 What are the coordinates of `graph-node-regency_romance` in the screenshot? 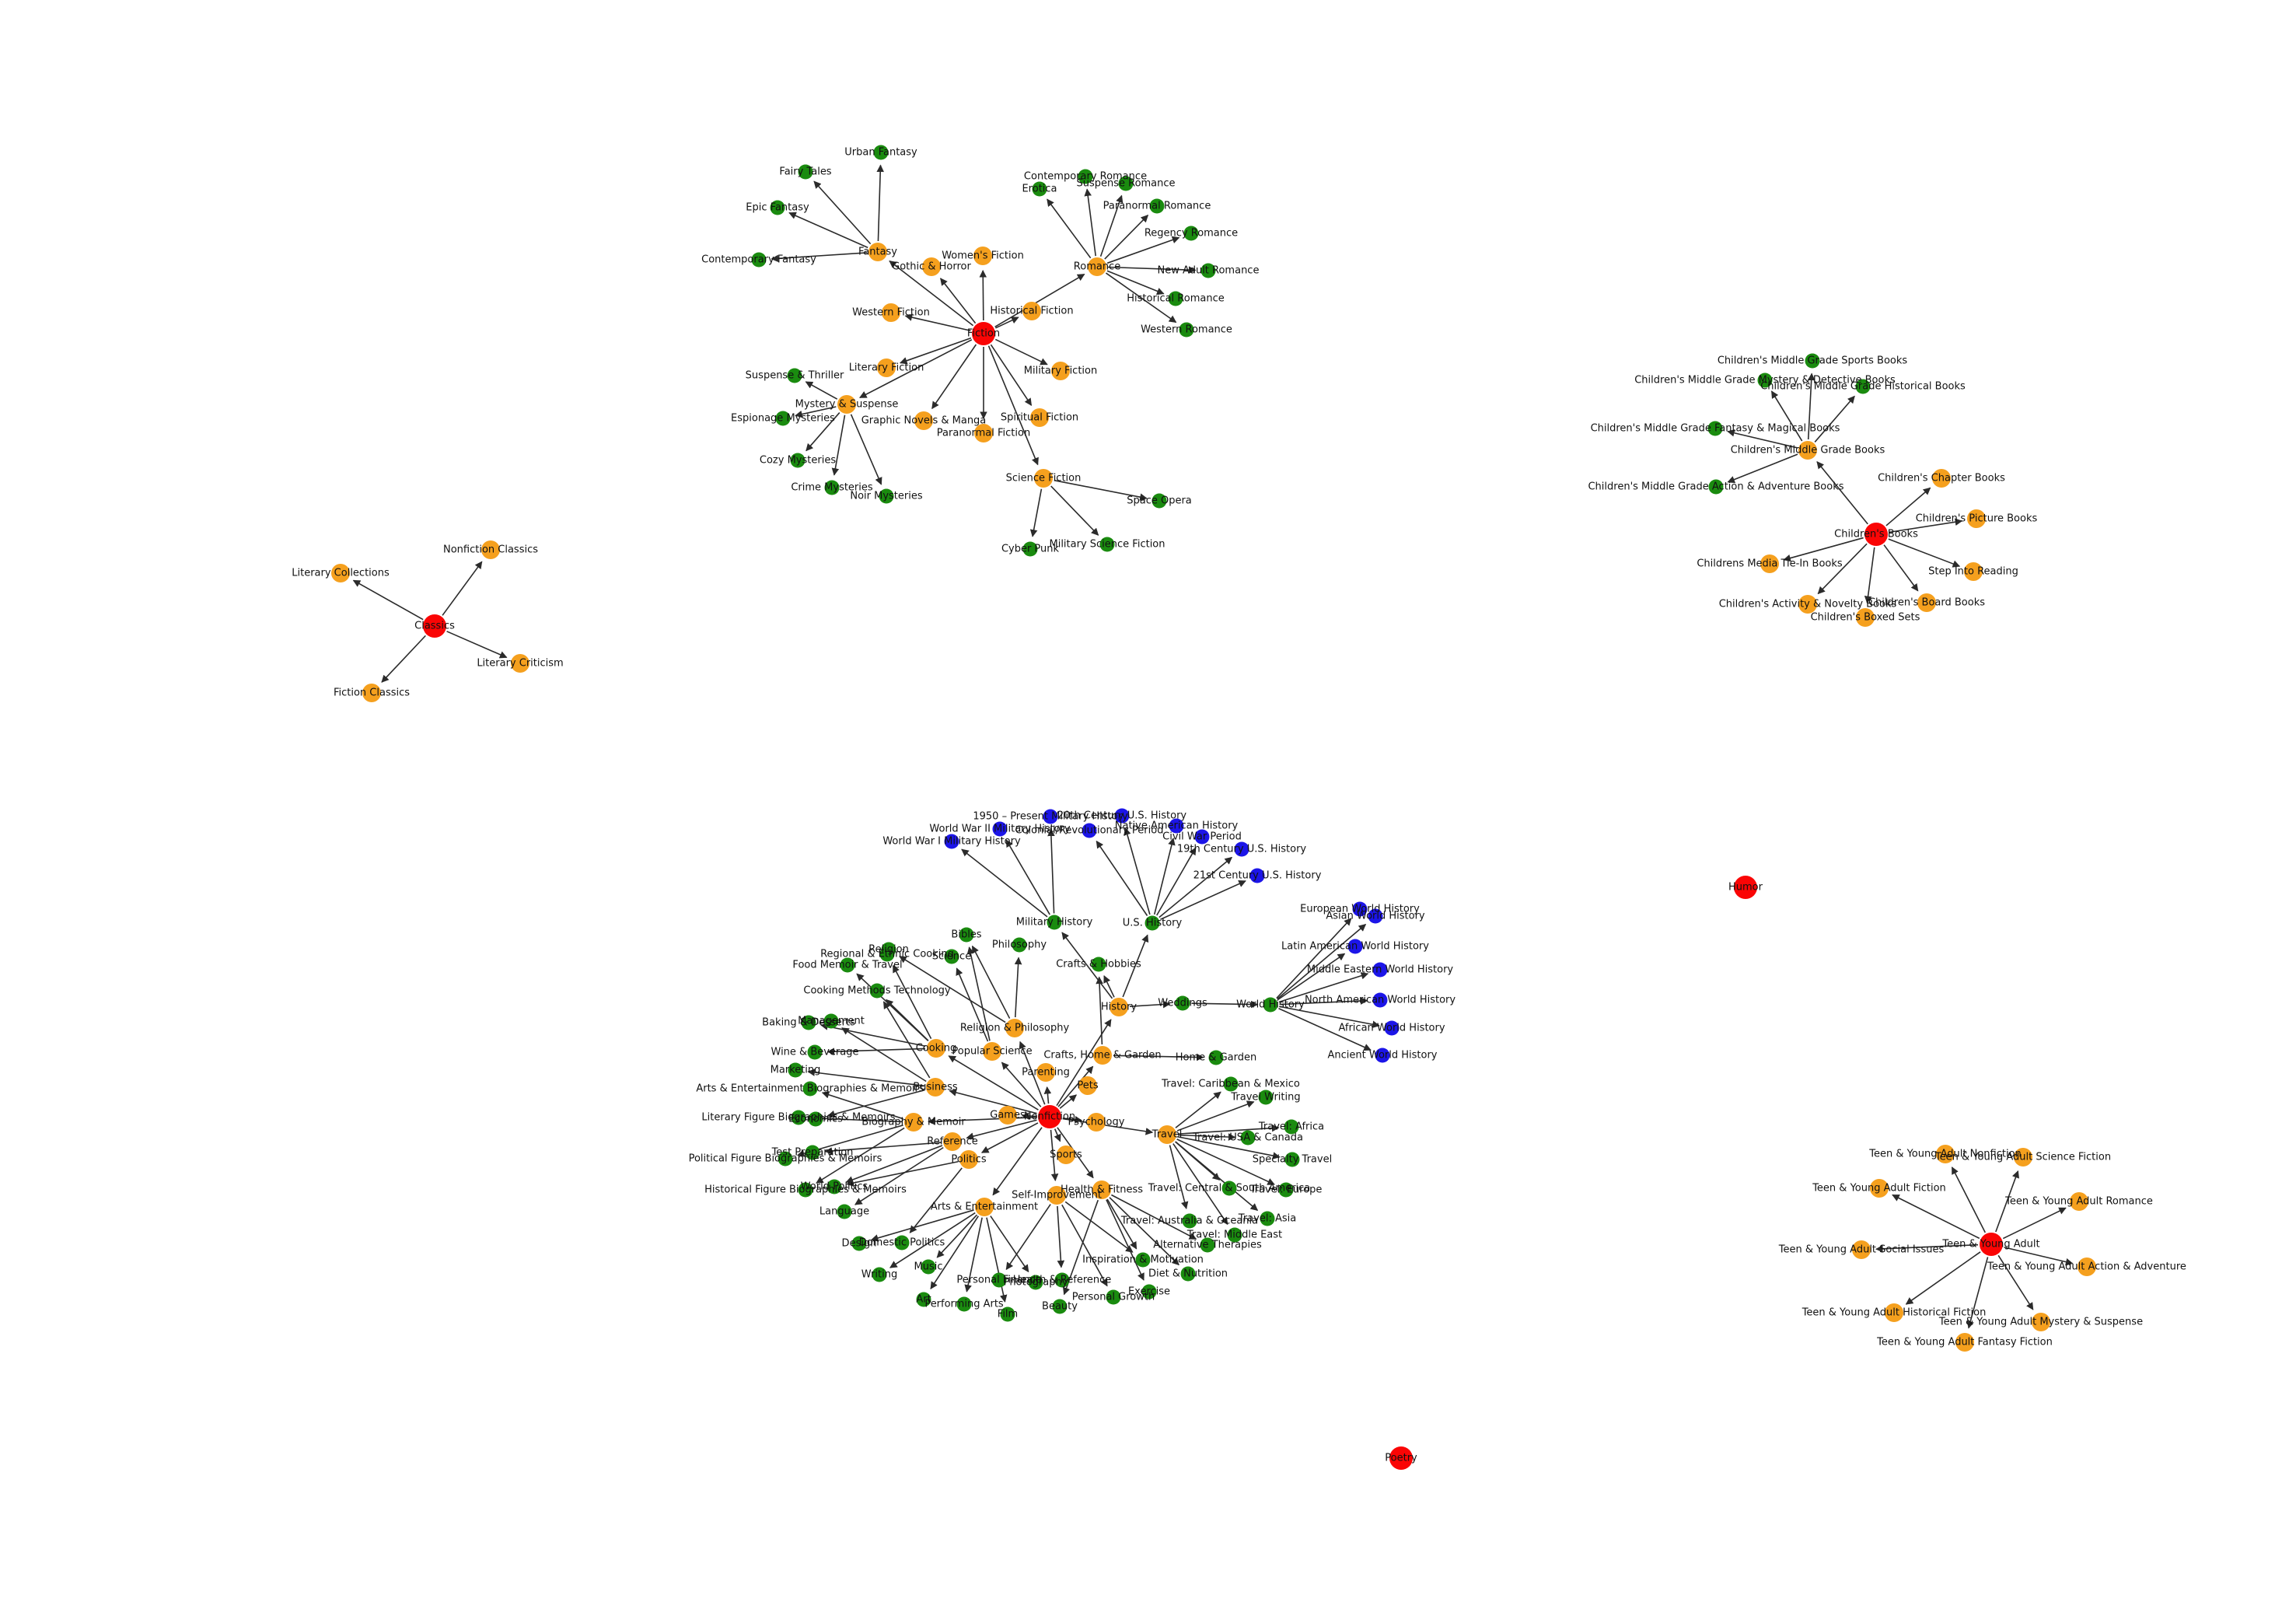 It's located at (1191, 233).